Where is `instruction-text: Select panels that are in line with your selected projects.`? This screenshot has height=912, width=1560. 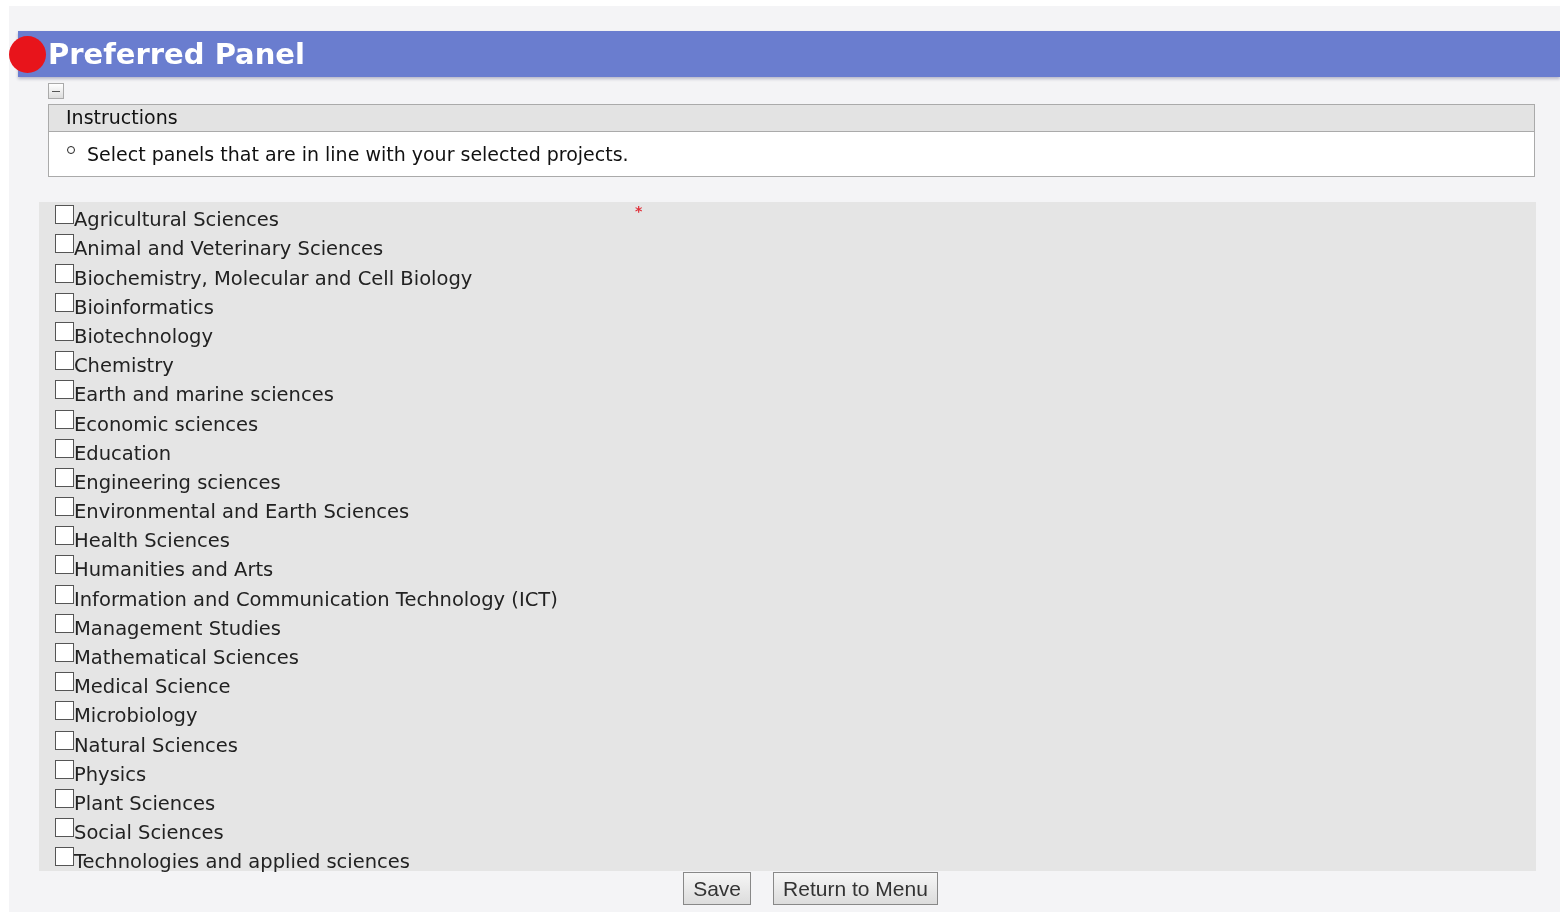
instruction-text: Select panels that are in line with your selected projects. is located at coordinates (358, 154).